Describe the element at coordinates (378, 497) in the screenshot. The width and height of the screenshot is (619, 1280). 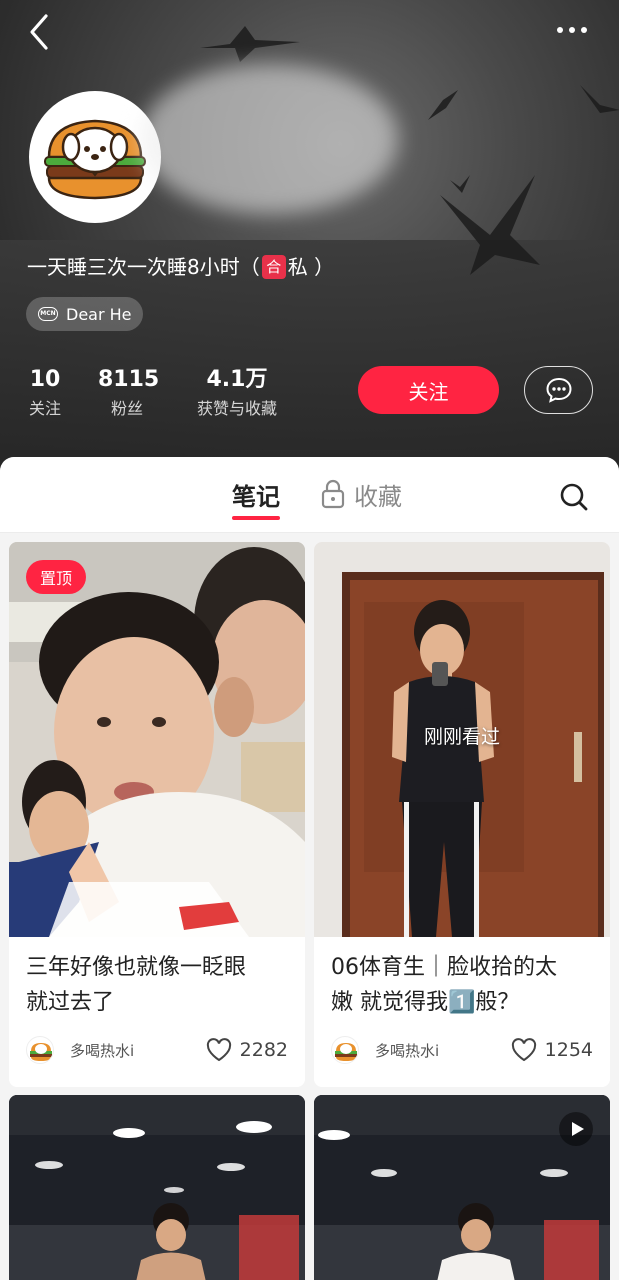
I see `tab-favorites-label: 收藏` at that location.